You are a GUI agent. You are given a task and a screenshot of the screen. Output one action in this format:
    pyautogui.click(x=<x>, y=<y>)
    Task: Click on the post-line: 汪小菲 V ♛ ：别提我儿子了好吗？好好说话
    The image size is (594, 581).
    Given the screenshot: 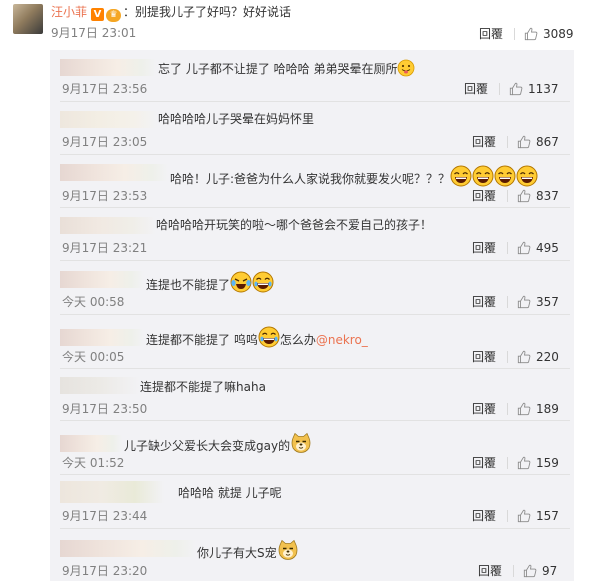 What is the action you would take?
    pyautogui.click(x=171, y=12)
    